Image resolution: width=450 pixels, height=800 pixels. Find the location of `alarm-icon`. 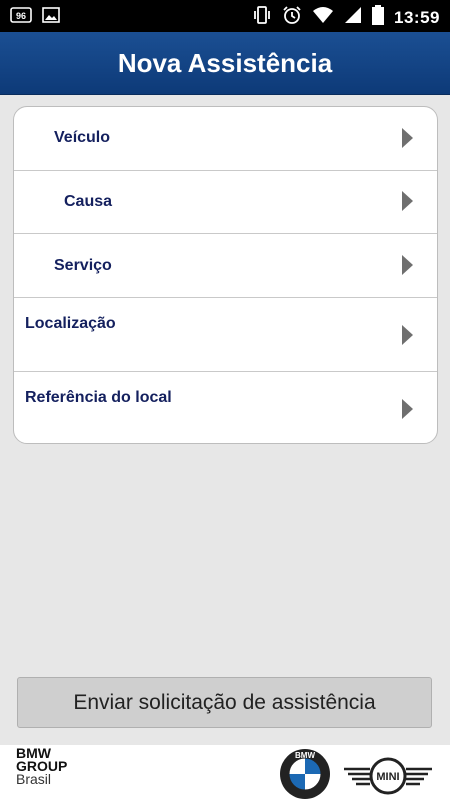

alarm-icon is located at coordinates (292, 17).